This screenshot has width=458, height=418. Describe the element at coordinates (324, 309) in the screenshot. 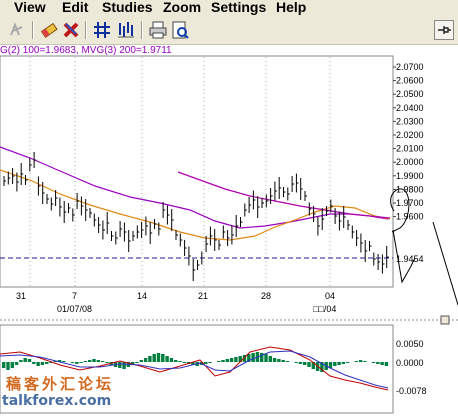

I see `month-label: □□/04` at that location.